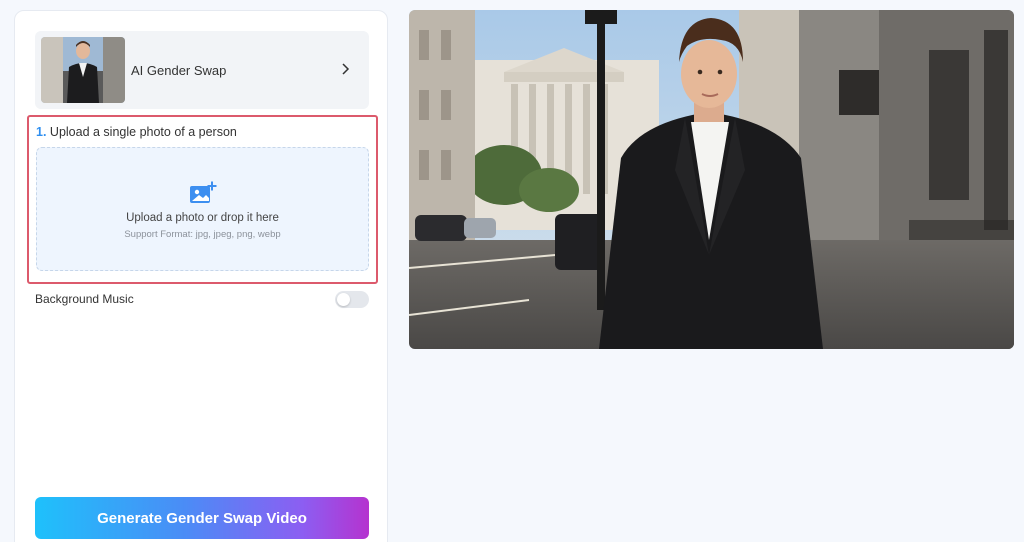 The height and width of the screenshot is (542, 1024). I want to click on supported-formats: Support Format: jpg, jpeg, png, webp, so click(202, 234).